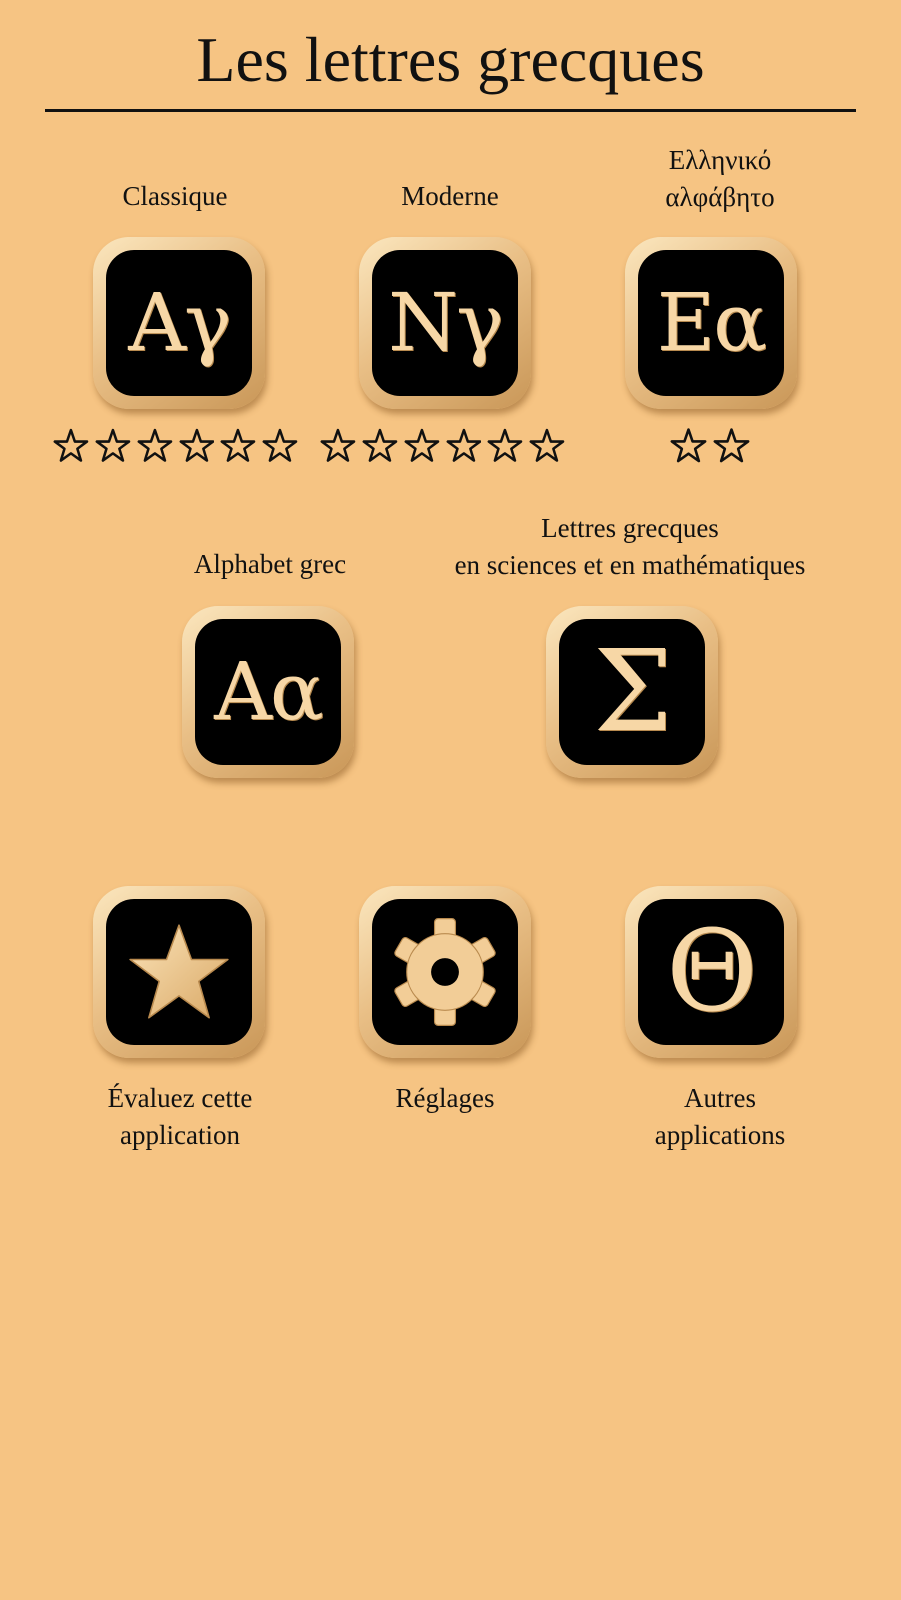  I want to click on menu-greek-alphabet-face: Εα, so click(711, 323).